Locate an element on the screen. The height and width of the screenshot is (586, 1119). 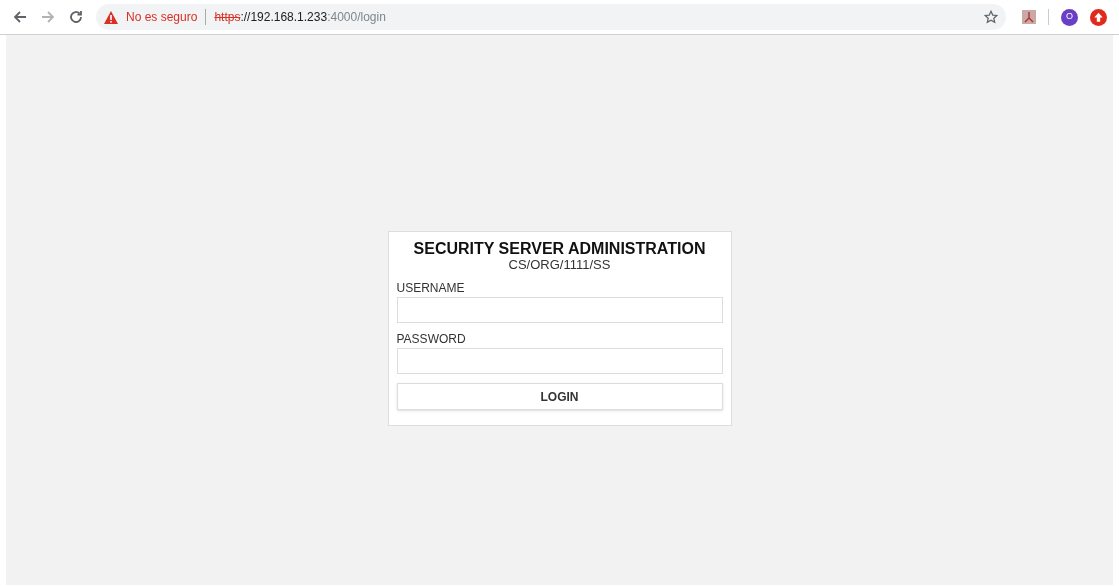
security-label: No es seguro is located at coordinates (162, 17).